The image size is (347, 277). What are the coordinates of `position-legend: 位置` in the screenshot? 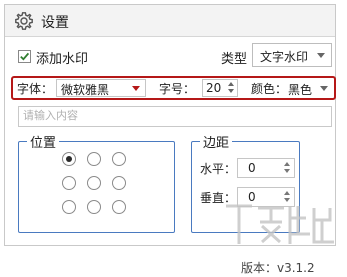 It's located at (43, 141).